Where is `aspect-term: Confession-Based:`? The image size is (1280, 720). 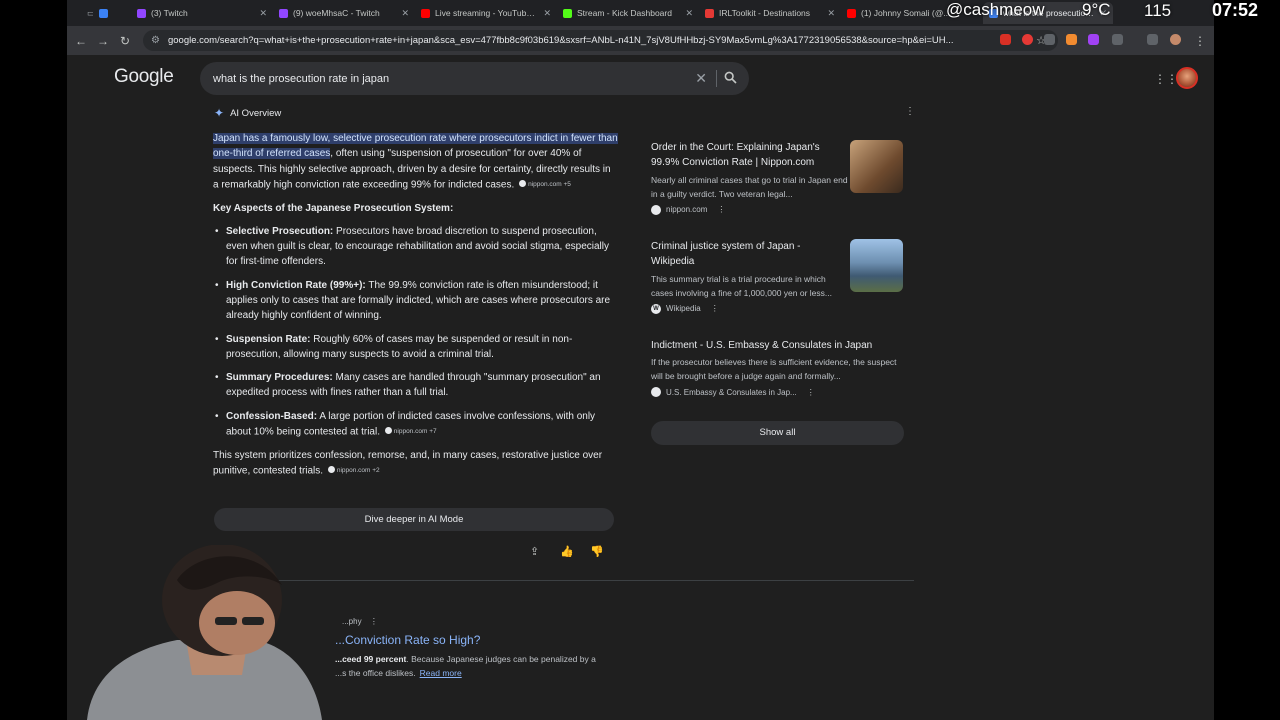 aspect-term: Confession-Based: is located at coordinates (272, 416).